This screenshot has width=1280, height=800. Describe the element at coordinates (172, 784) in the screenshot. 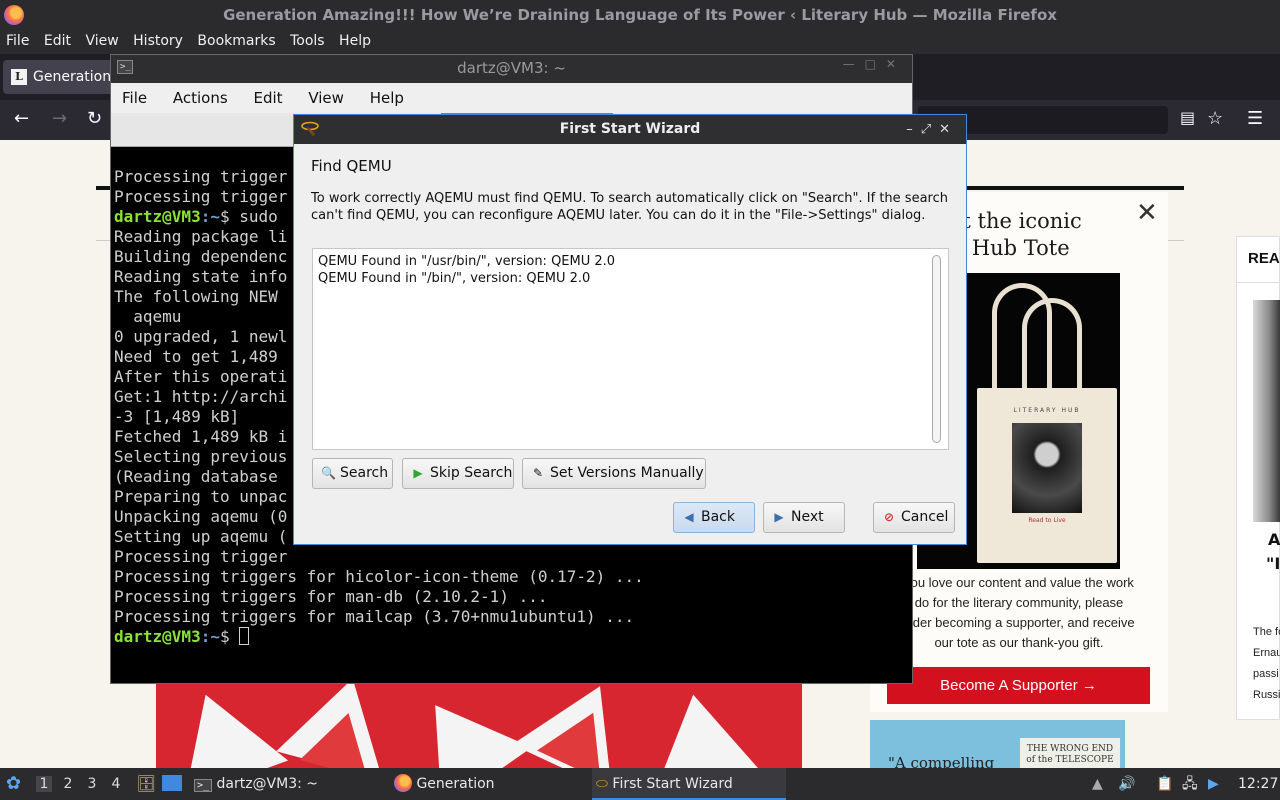

I see `show-desktop-icon` at that location.